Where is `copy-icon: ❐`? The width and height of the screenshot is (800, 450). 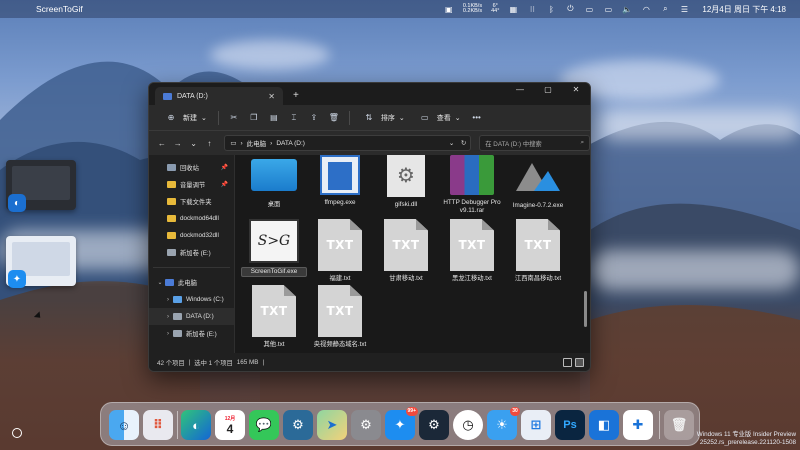
copy-icon: ❐ is located at coordinates (254, 118).